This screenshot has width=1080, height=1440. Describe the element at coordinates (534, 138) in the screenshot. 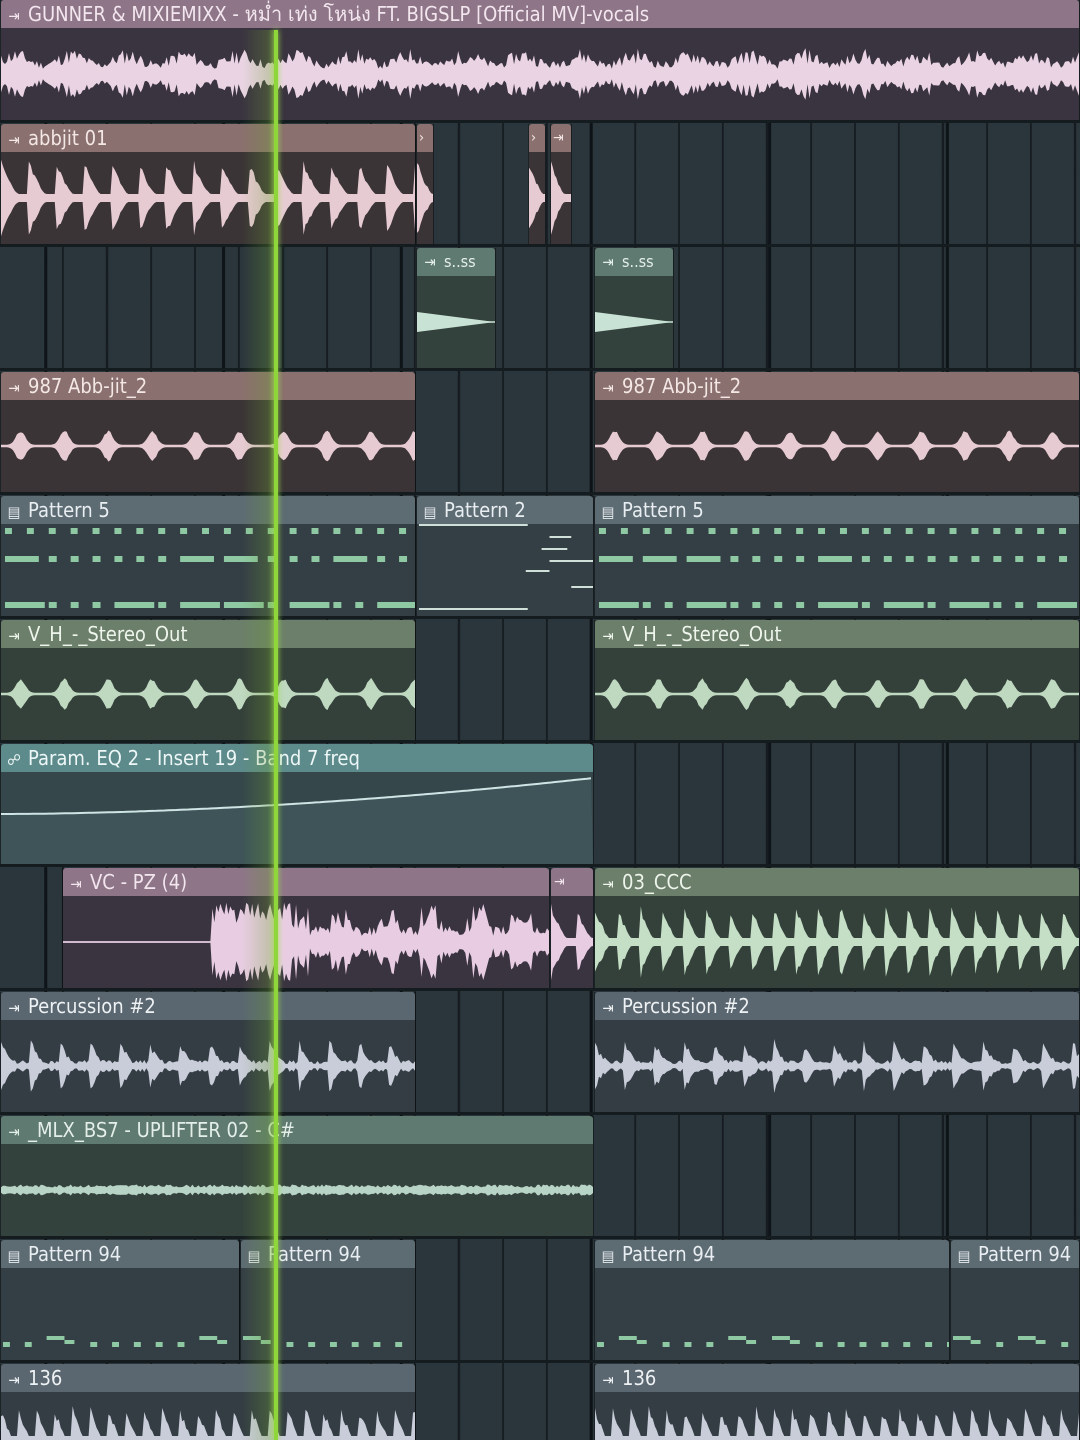

I see `audio-clip-arrow-icon: ›` at that location.